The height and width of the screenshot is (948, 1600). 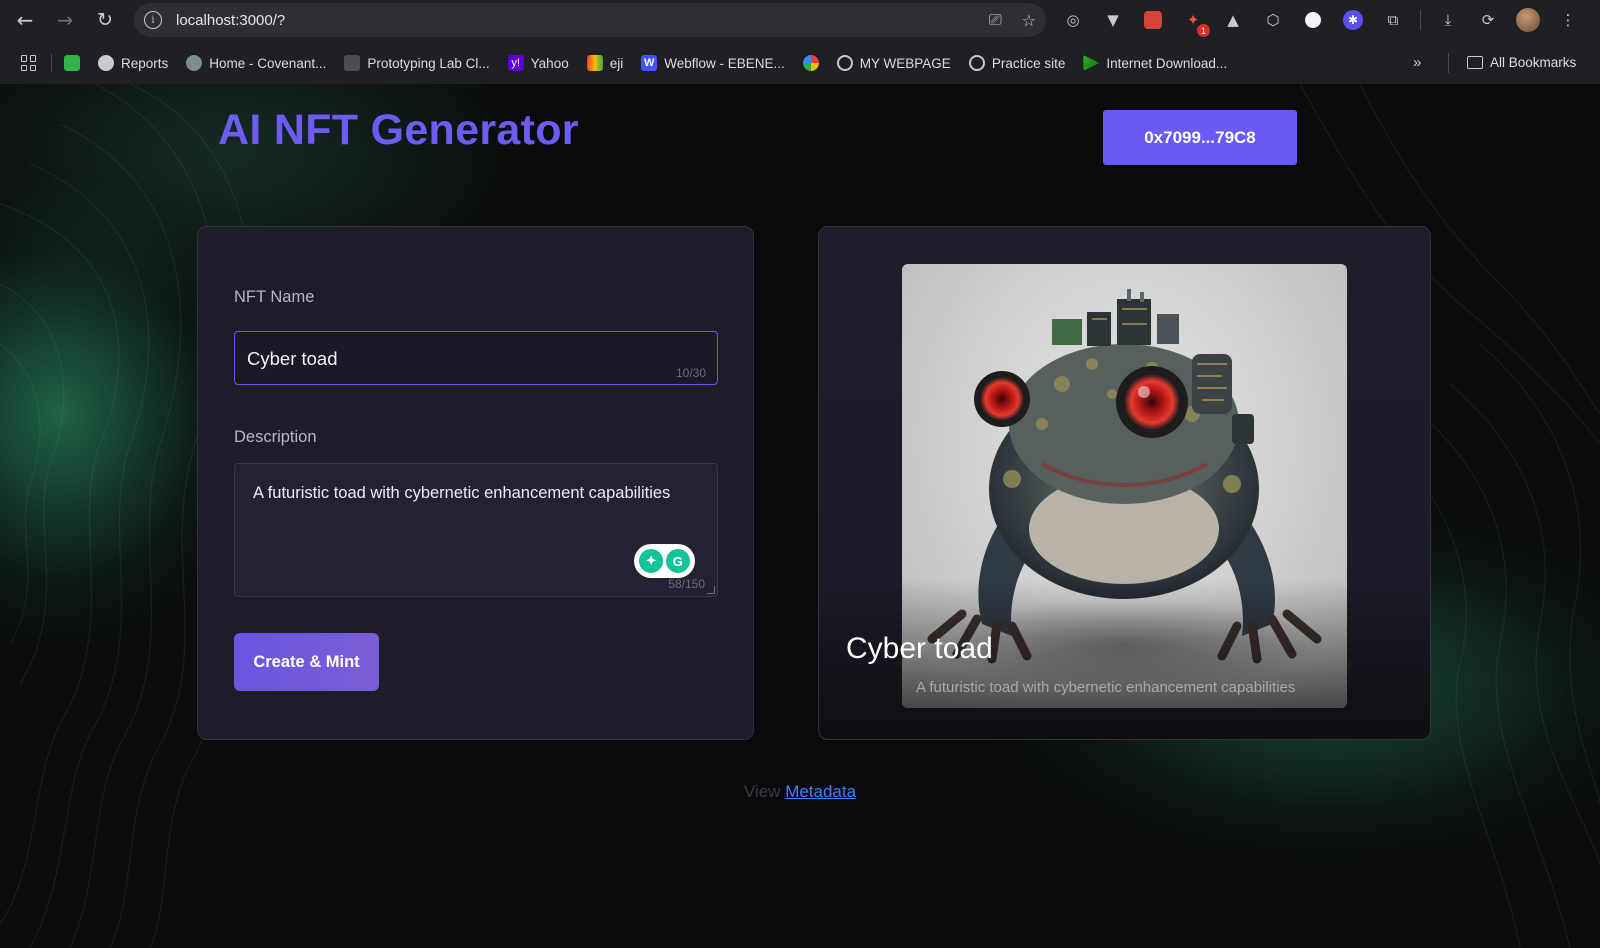 I want to click on vue-icon: ▼, so click(x=1113, y=20).